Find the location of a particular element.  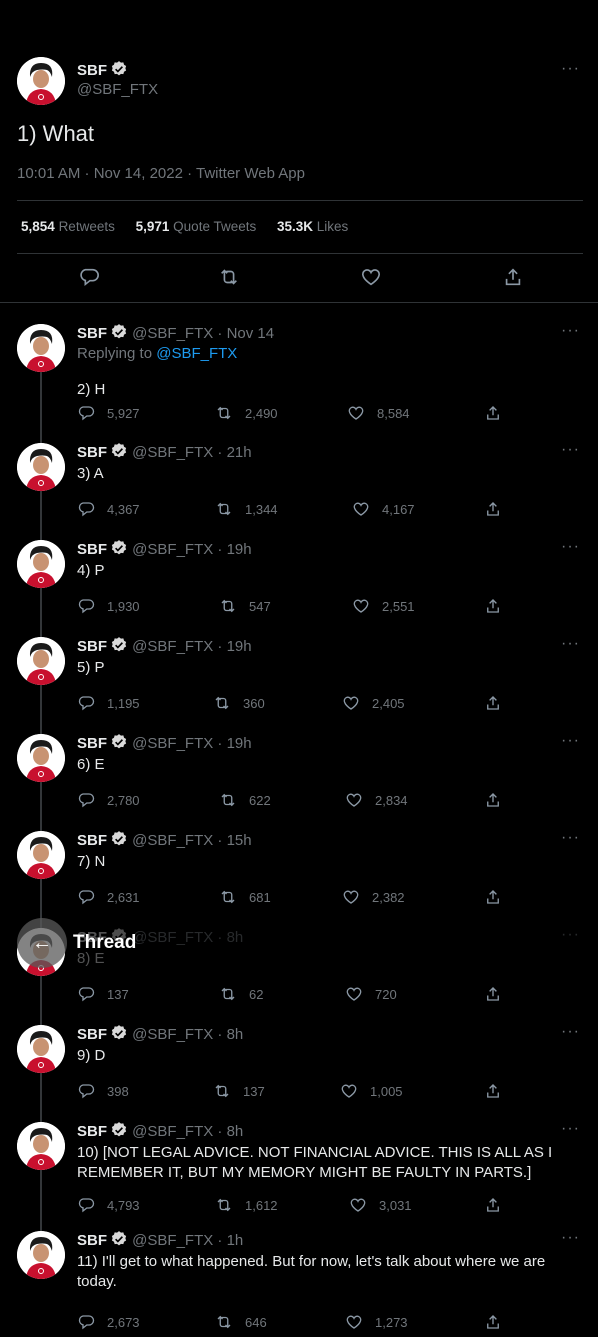

like-button: 4,167 is located at coordinates (383, 509).